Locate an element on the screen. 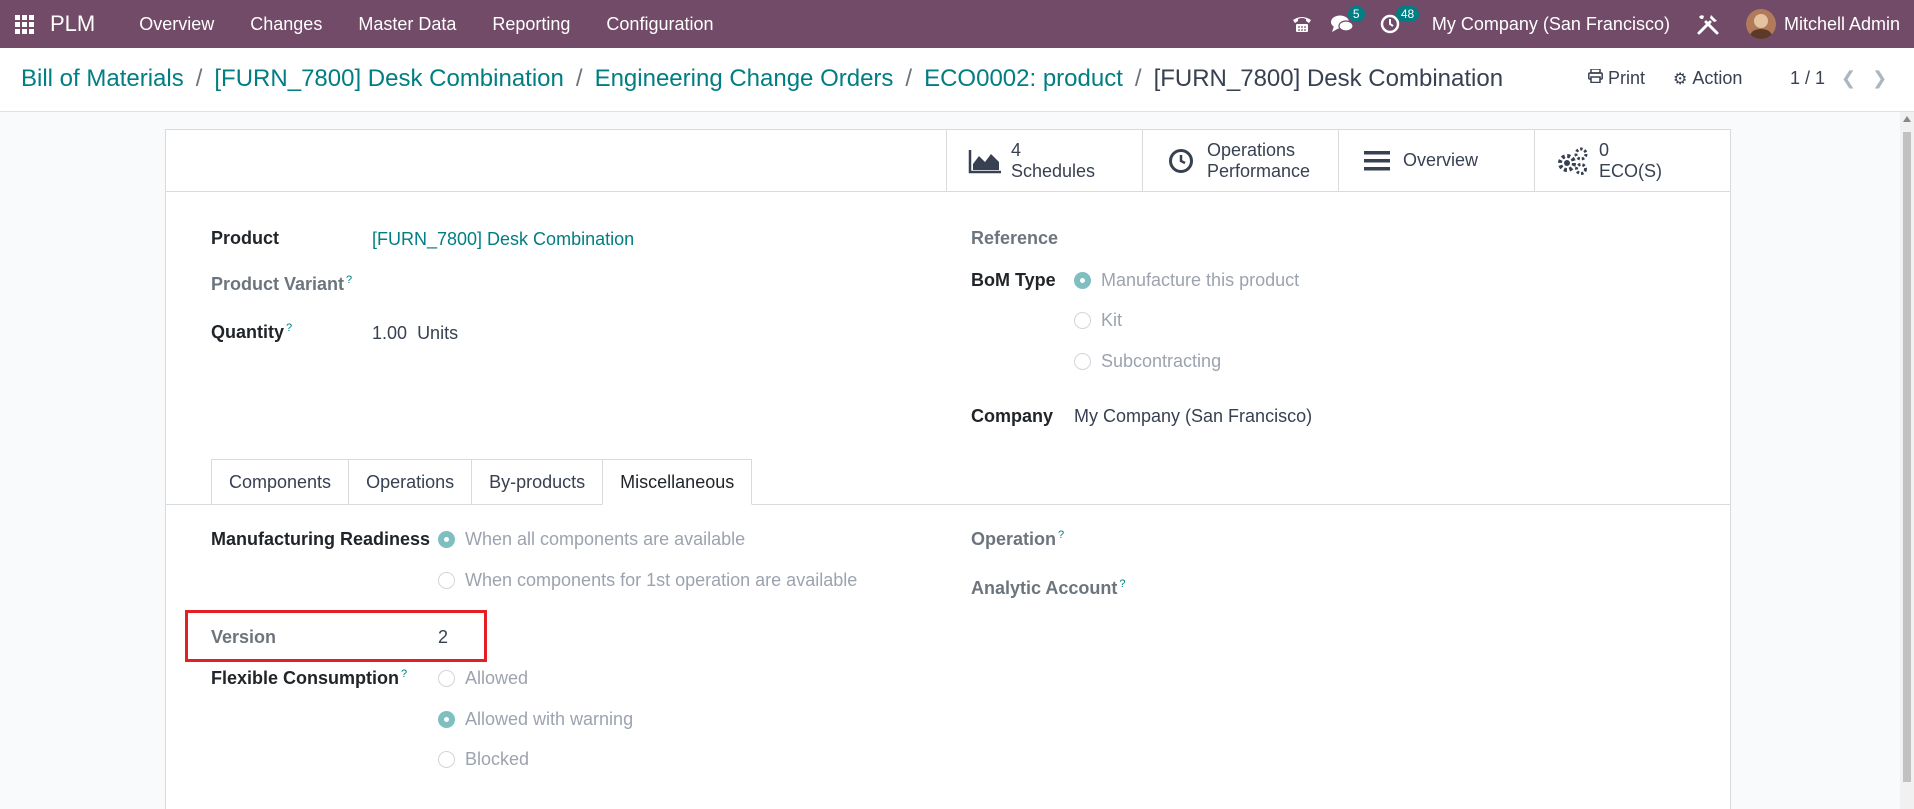 This screenshot has height=809, width=1914. analytic-account-label: Analytic Account? is located at coordinates (1048, 588).